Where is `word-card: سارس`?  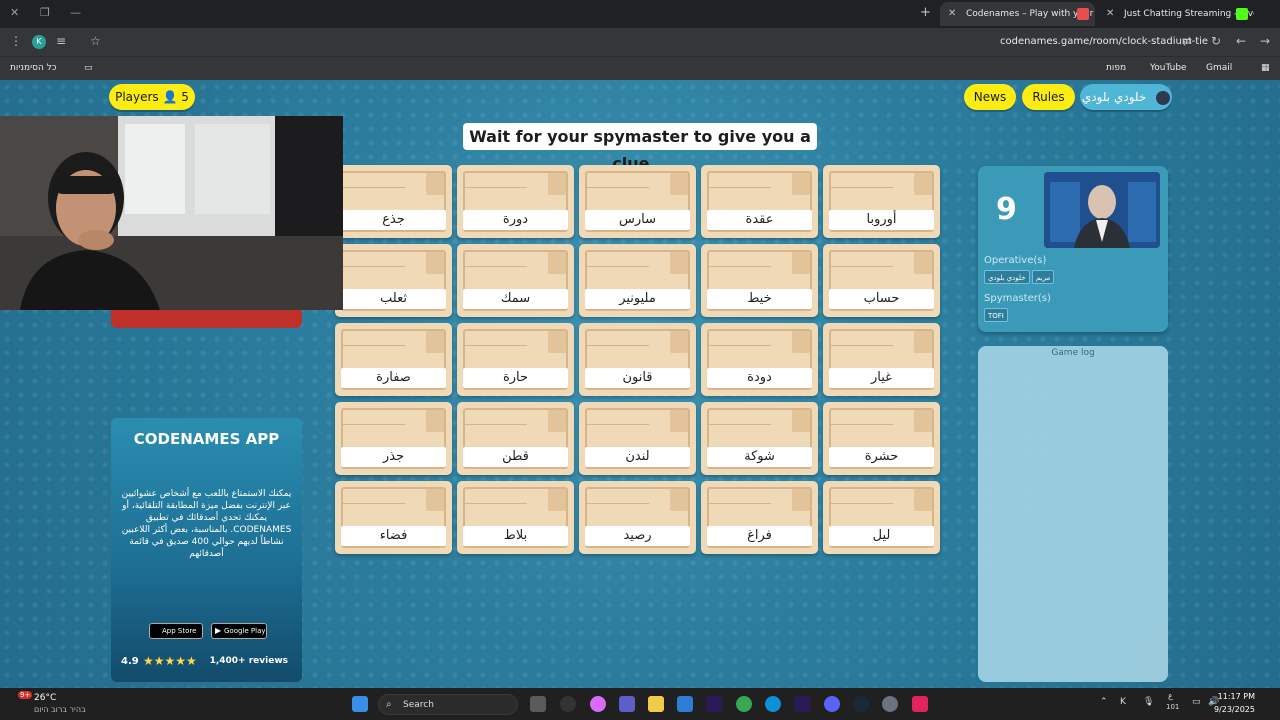
word-card: سارس is located at coordinates (637, 201).